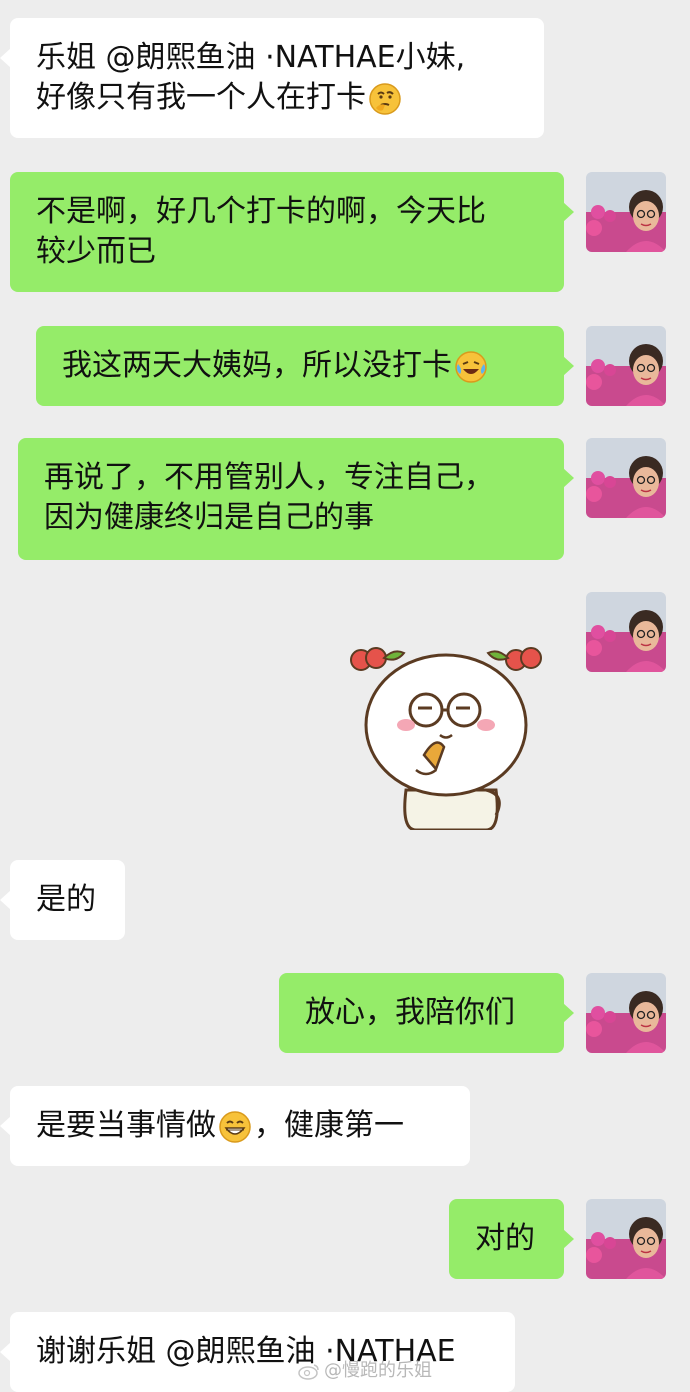 Image resolution: width=690 pixels, height=1392 pixels. What do you see at coordinates (257, 365) in the screenshot?
I see `message-text: 我这两天大姨妈，所以没打卡` at bounding box center [257, 365].